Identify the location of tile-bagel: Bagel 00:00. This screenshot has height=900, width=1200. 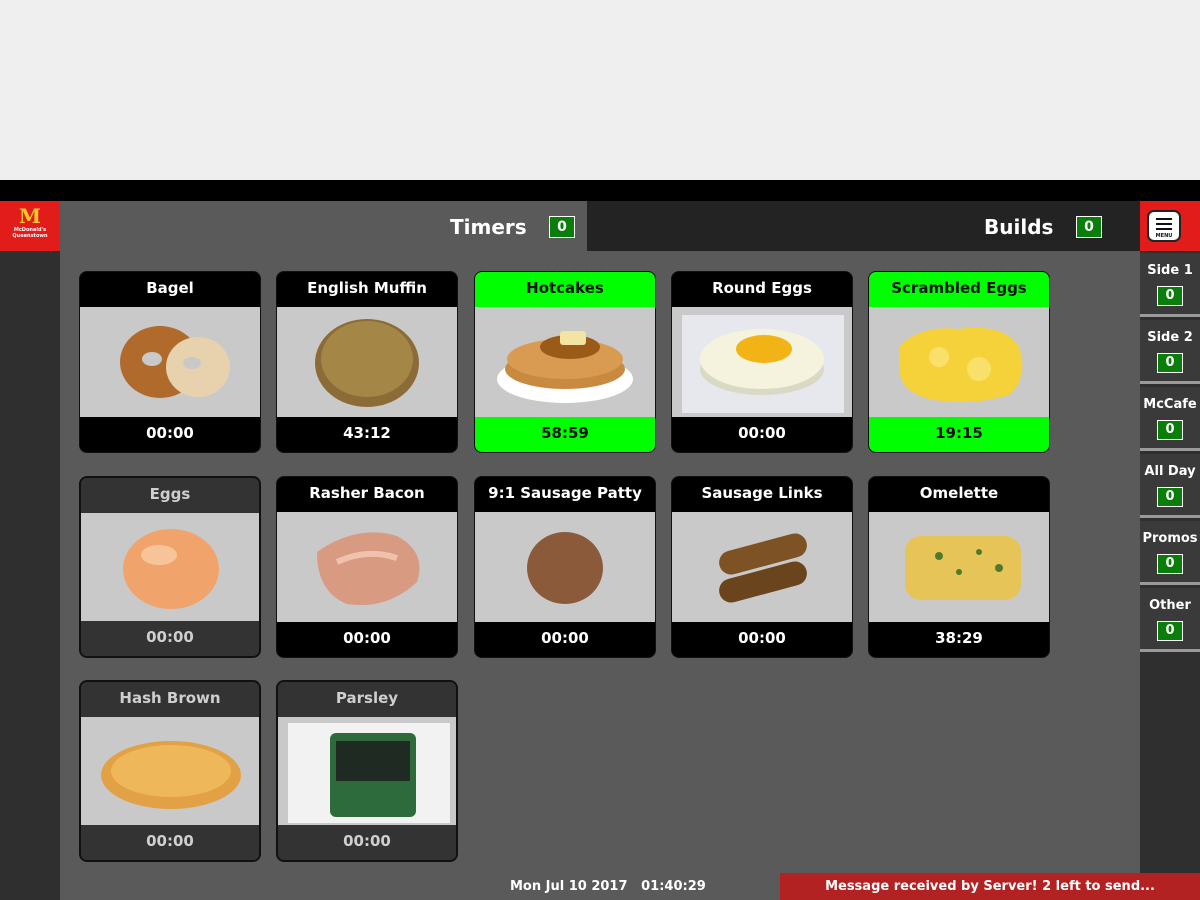
(170, 362).